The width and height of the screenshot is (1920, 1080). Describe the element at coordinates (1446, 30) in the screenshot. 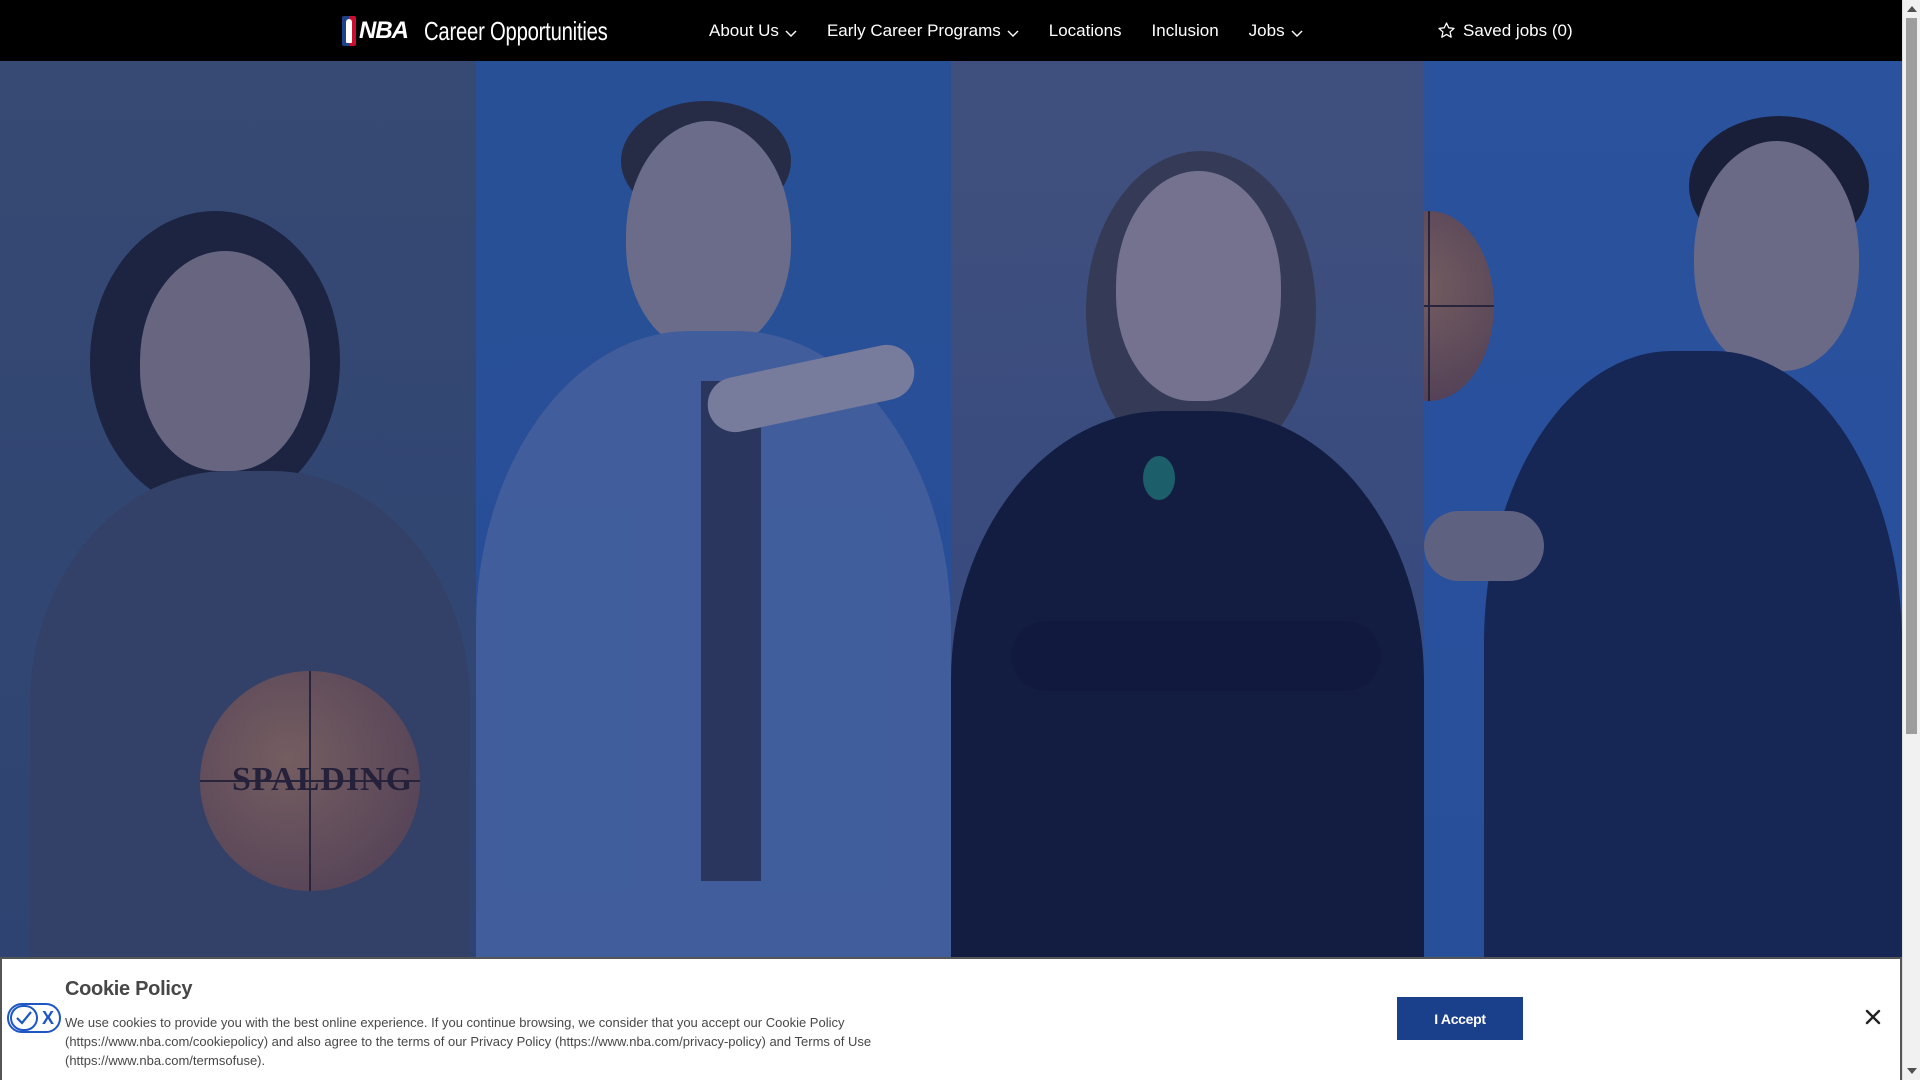

I see `star-icon` at that location.